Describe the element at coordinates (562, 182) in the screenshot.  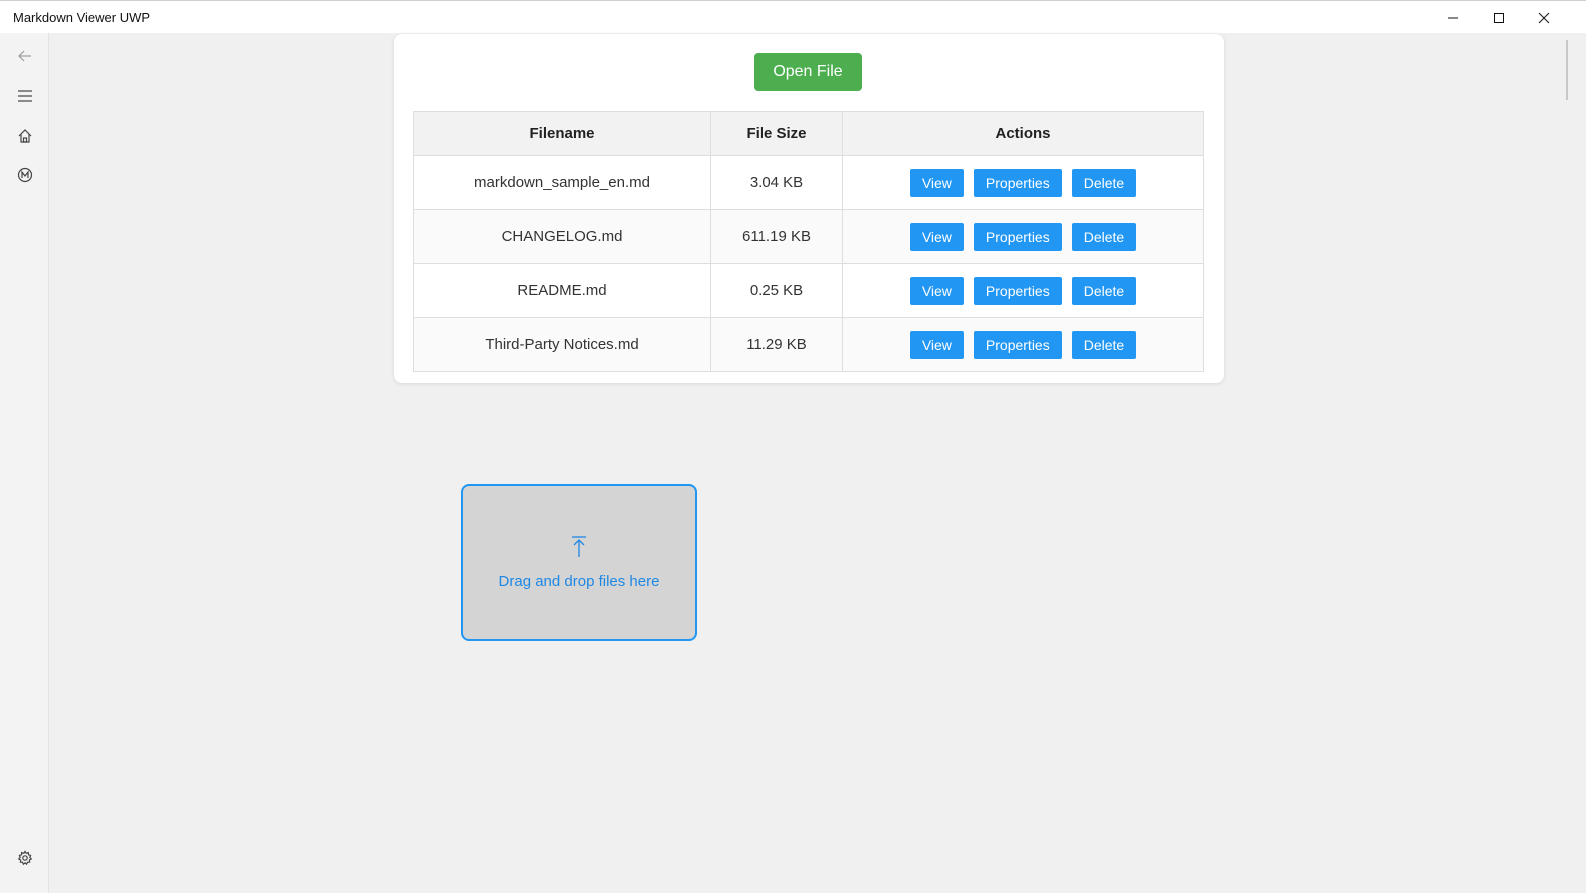
I see `file-name-cell: markdown_sample_en.md` at that location.